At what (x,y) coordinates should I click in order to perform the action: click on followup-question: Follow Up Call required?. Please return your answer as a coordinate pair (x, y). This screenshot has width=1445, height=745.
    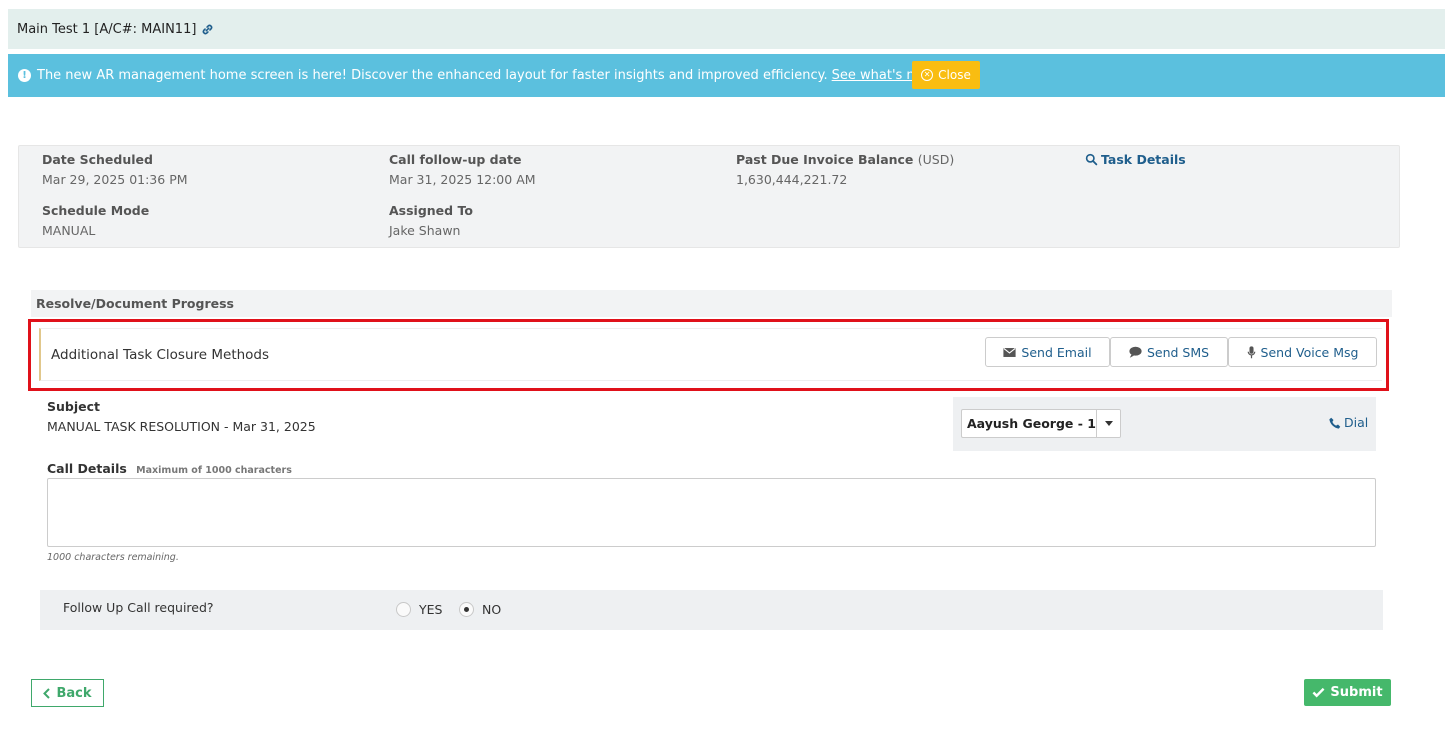
    Looking at the image, I should click on (138, 607).